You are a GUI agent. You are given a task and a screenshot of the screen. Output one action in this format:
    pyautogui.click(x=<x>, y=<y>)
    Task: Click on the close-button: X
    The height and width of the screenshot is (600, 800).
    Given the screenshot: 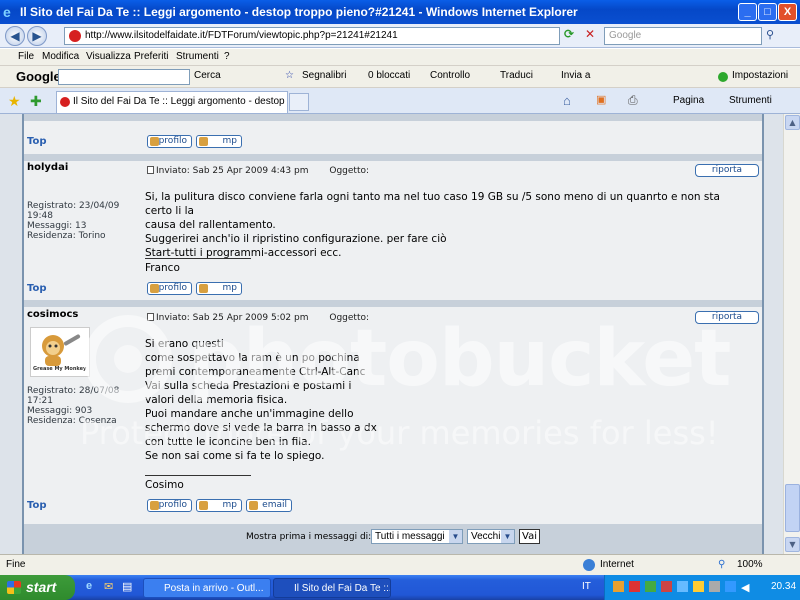 What is the action you would take?
    pyautogui.click(x=787, y=12)
    